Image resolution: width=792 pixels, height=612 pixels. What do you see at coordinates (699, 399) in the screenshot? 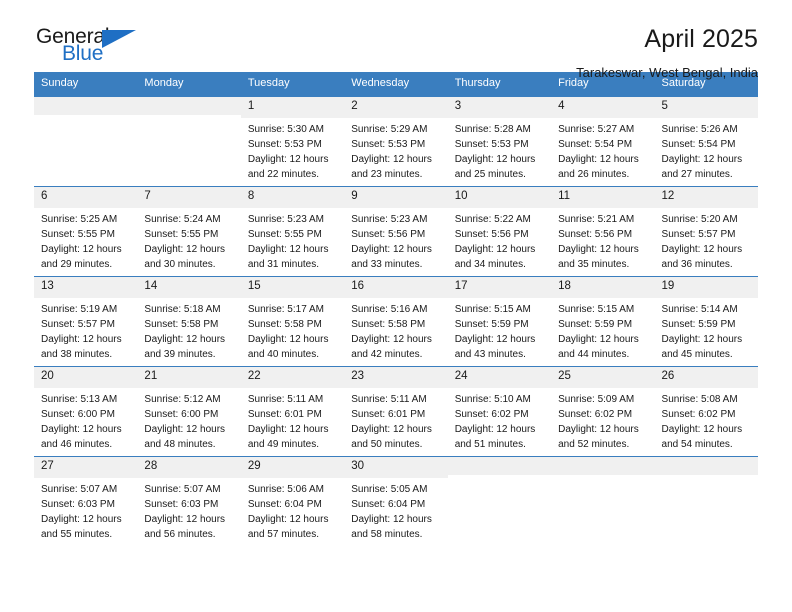
I see `sunrise-time: Sunrise: 5:08 AM` at bounding box center [699, 399].